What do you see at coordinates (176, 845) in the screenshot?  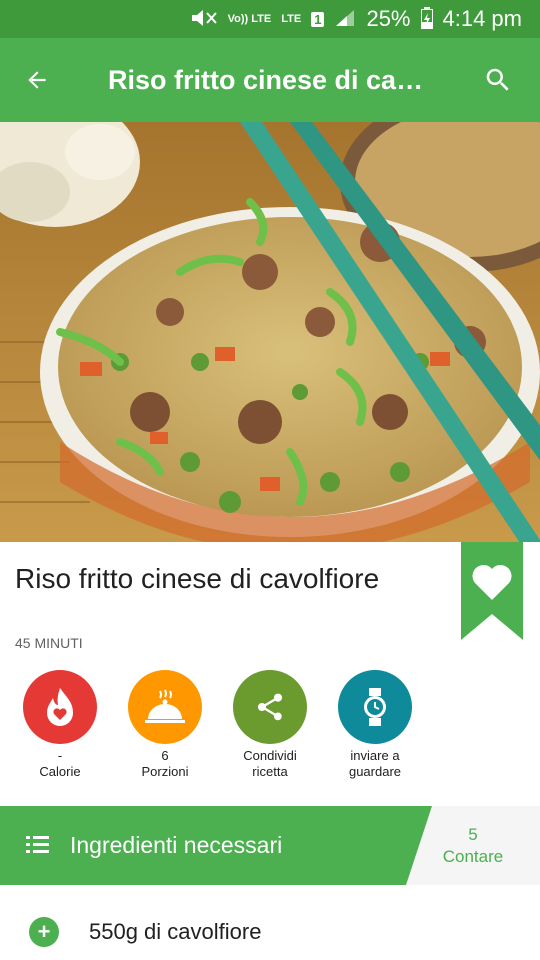 I see `ingredients-title: Ingredienti necessari` at bounding box center [176, 845].